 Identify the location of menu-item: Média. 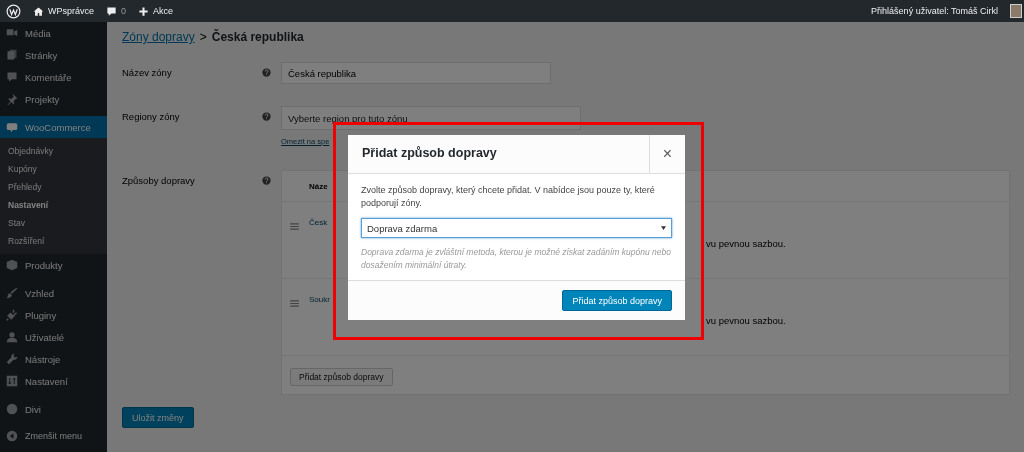
(53, 33).